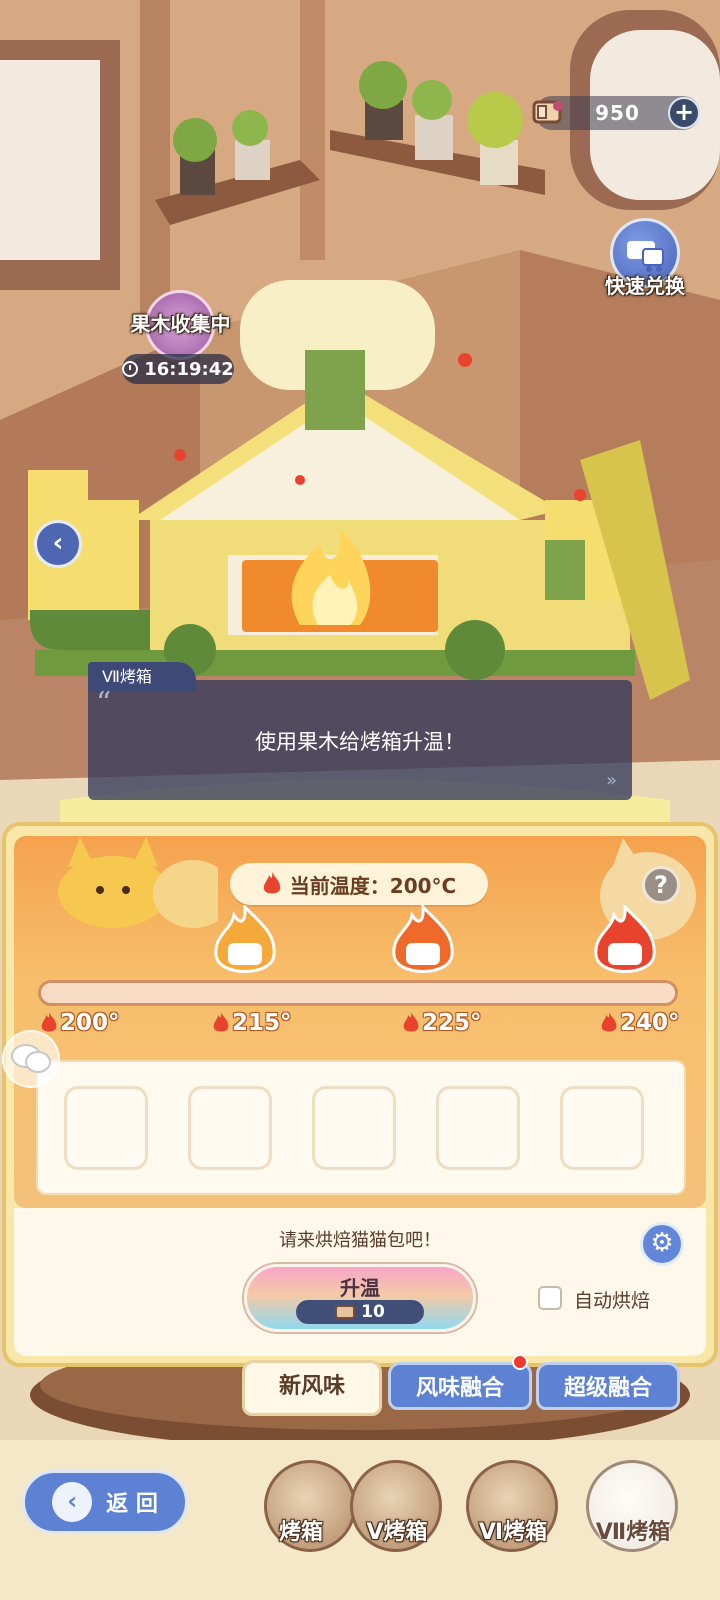 The height and width of the screenshot is (1600, 720). Describe the element at coordinates (661, 885) in the screenshot. I see `help-button: ?` at that location.